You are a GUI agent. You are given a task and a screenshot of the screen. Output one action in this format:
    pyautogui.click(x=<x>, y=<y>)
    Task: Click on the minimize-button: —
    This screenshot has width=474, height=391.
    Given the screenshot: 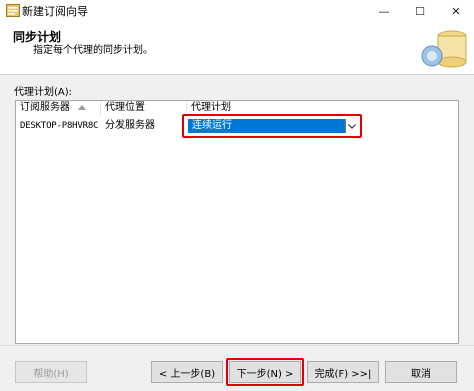 What is the action you would take?
    pyautogui.click(x=384, y=11)
    